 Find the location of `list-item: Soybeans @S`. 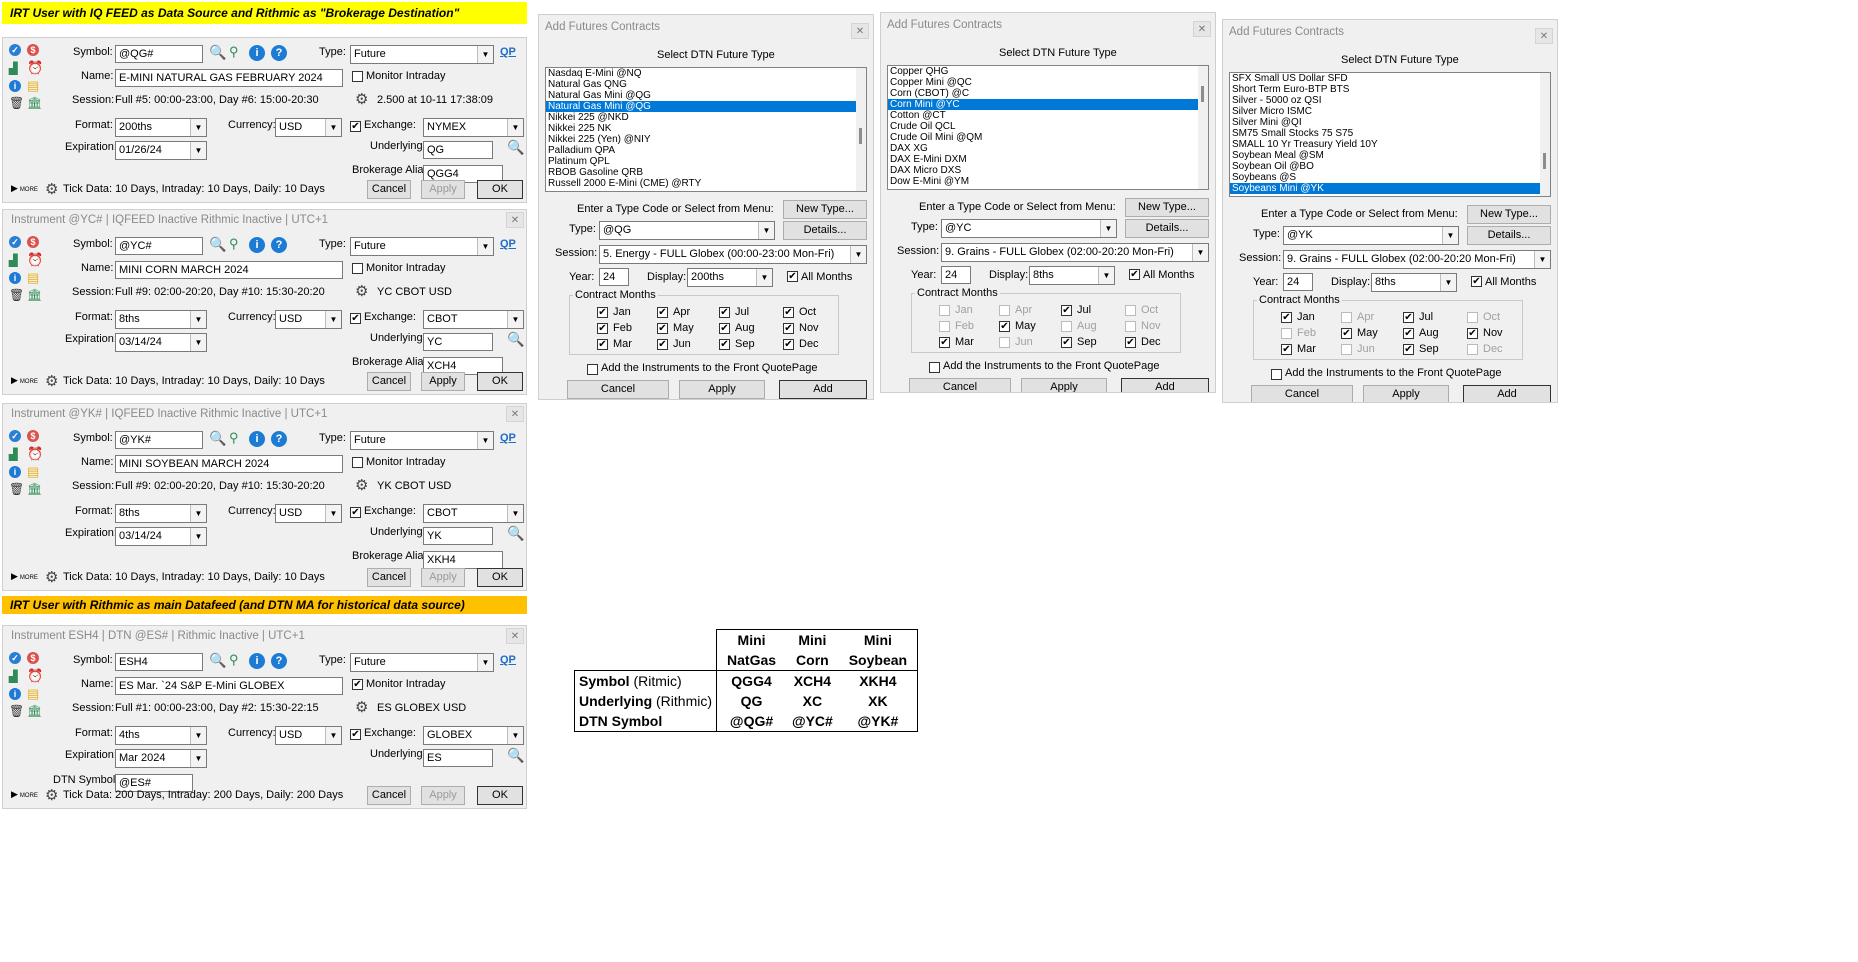

list-item: Soybeans @S is located at coordinates (1390, 177).